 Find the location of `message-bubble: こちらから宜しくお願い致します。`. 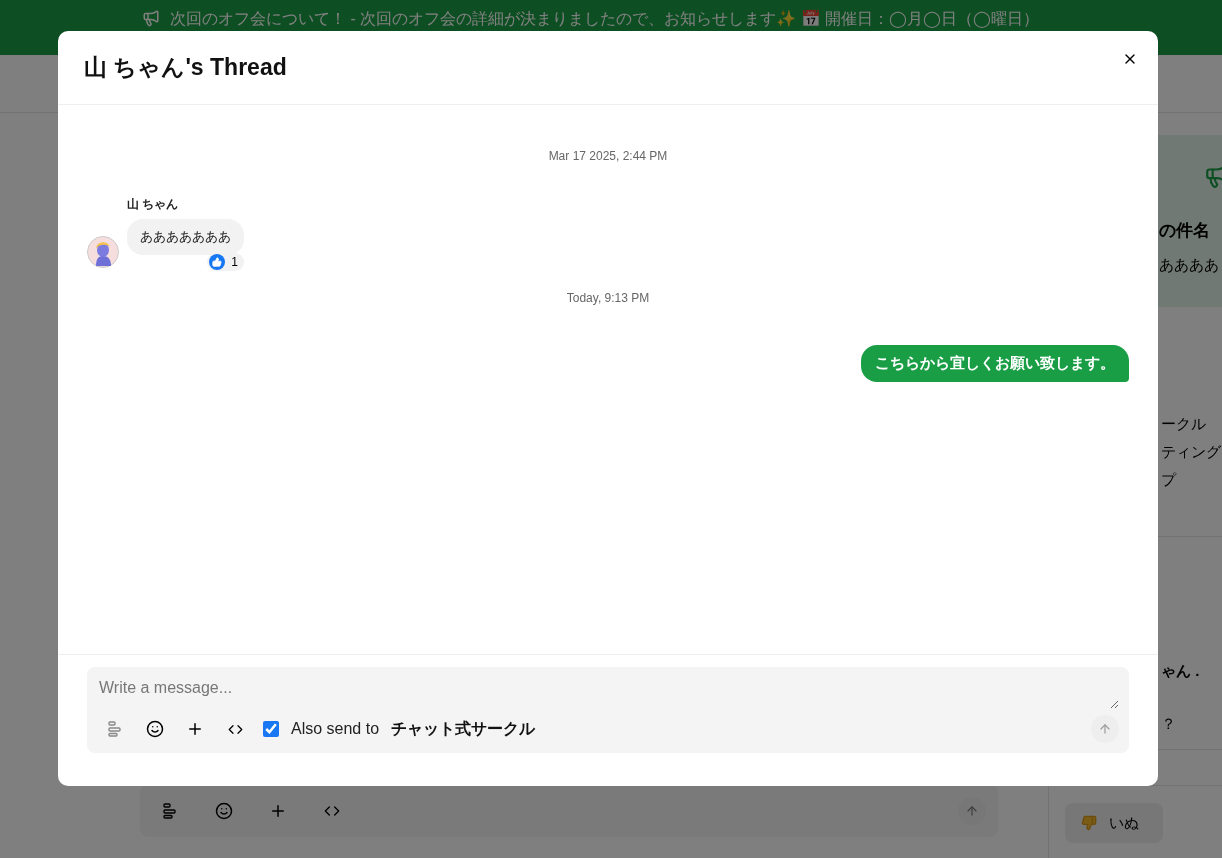

message-bubble: こちらから宜しくお願い致します。 is located at coordinates (995, 363).